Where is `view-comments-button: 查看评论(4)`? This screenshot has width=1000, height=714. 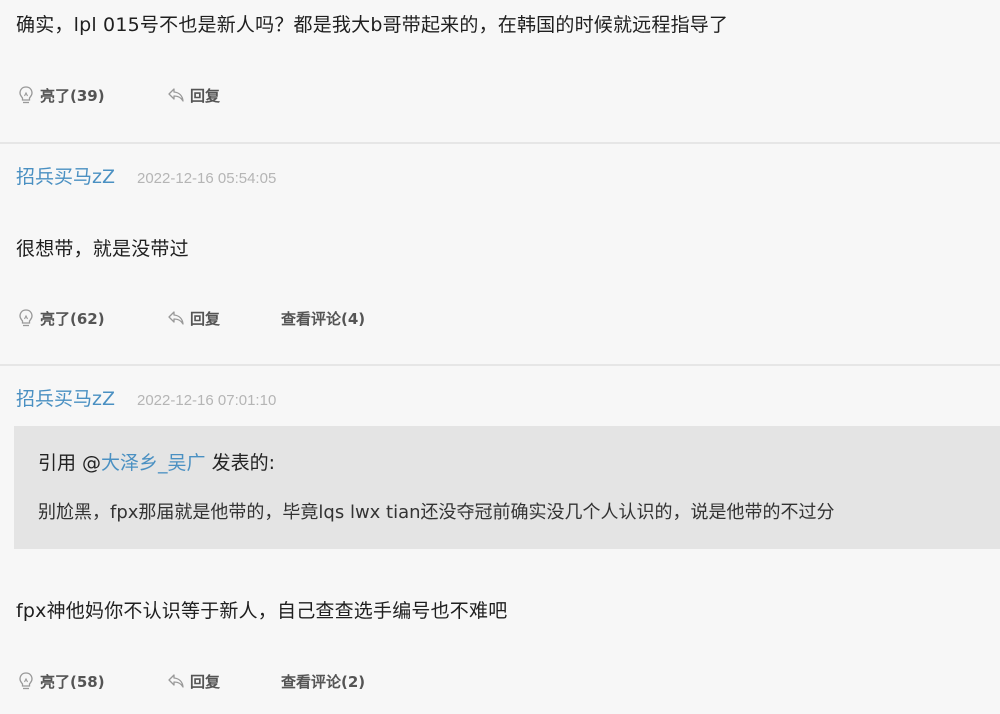
view-comments-button: 查看评论(4) is located at coordinates (323, 318).